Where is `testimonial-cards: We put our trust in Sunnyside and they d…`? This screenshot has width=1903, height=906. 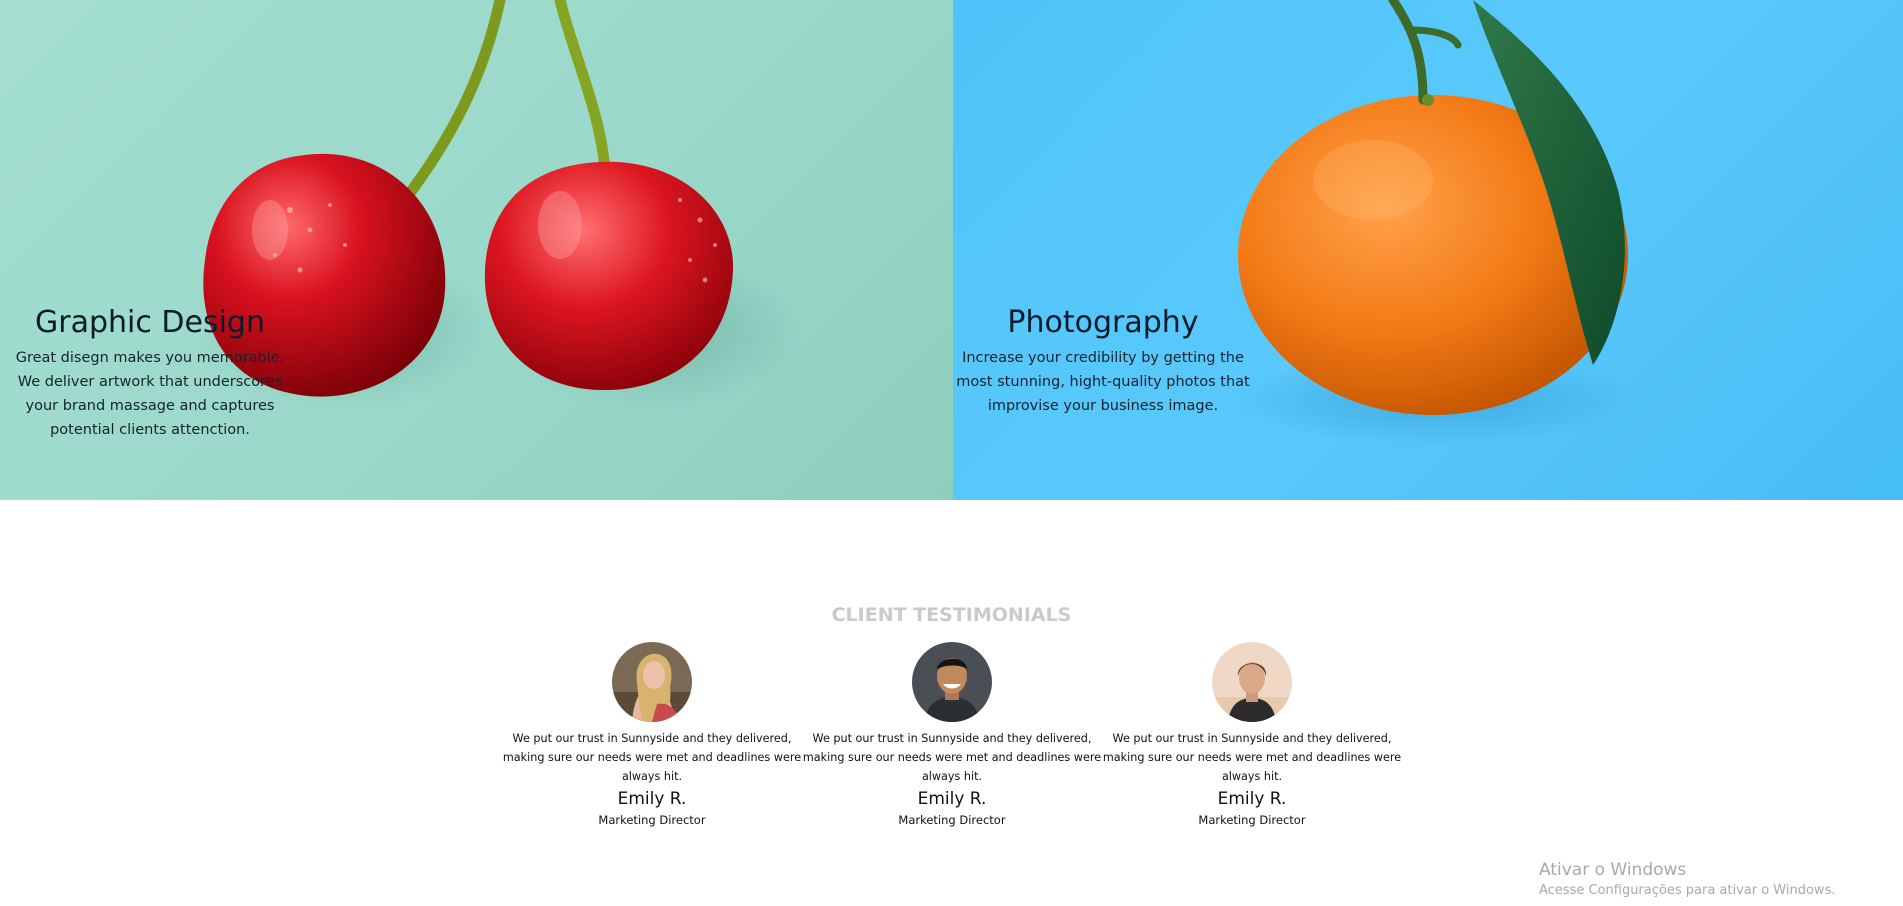 testimonial-cards: We put our trust in Sunnyside and they d… is located at coordinates (952, 742).